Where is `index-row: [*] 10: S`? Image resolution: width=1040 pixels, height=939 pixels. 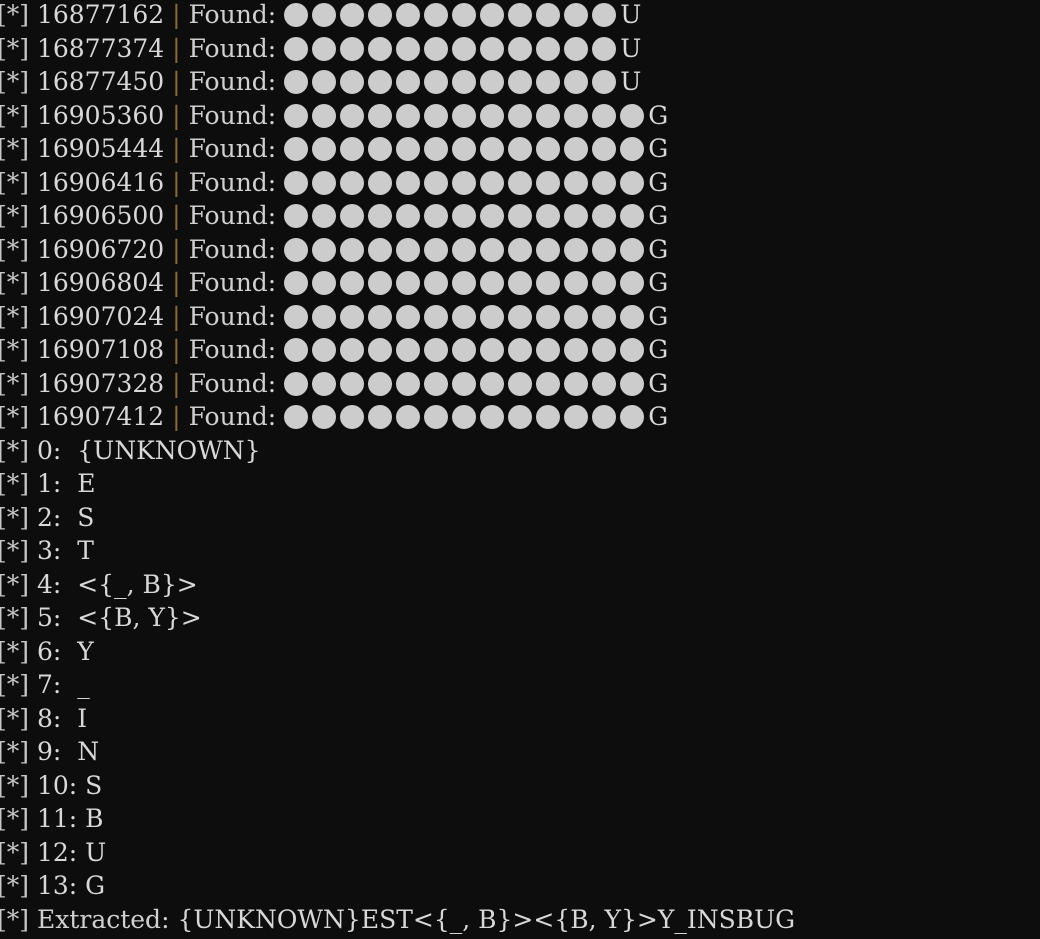
index-row: [*] 10: S is located at coordinates (520, 786).